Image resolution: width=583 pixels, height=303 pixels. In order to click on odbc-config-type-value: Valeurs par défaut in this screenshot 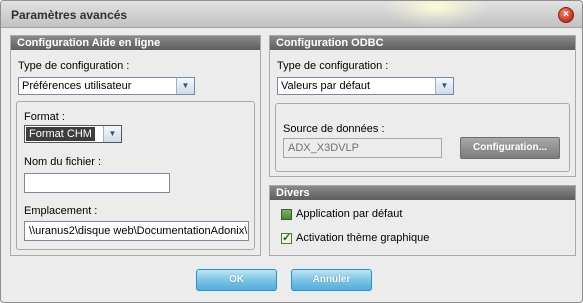, I will do `click(326, 86)`.